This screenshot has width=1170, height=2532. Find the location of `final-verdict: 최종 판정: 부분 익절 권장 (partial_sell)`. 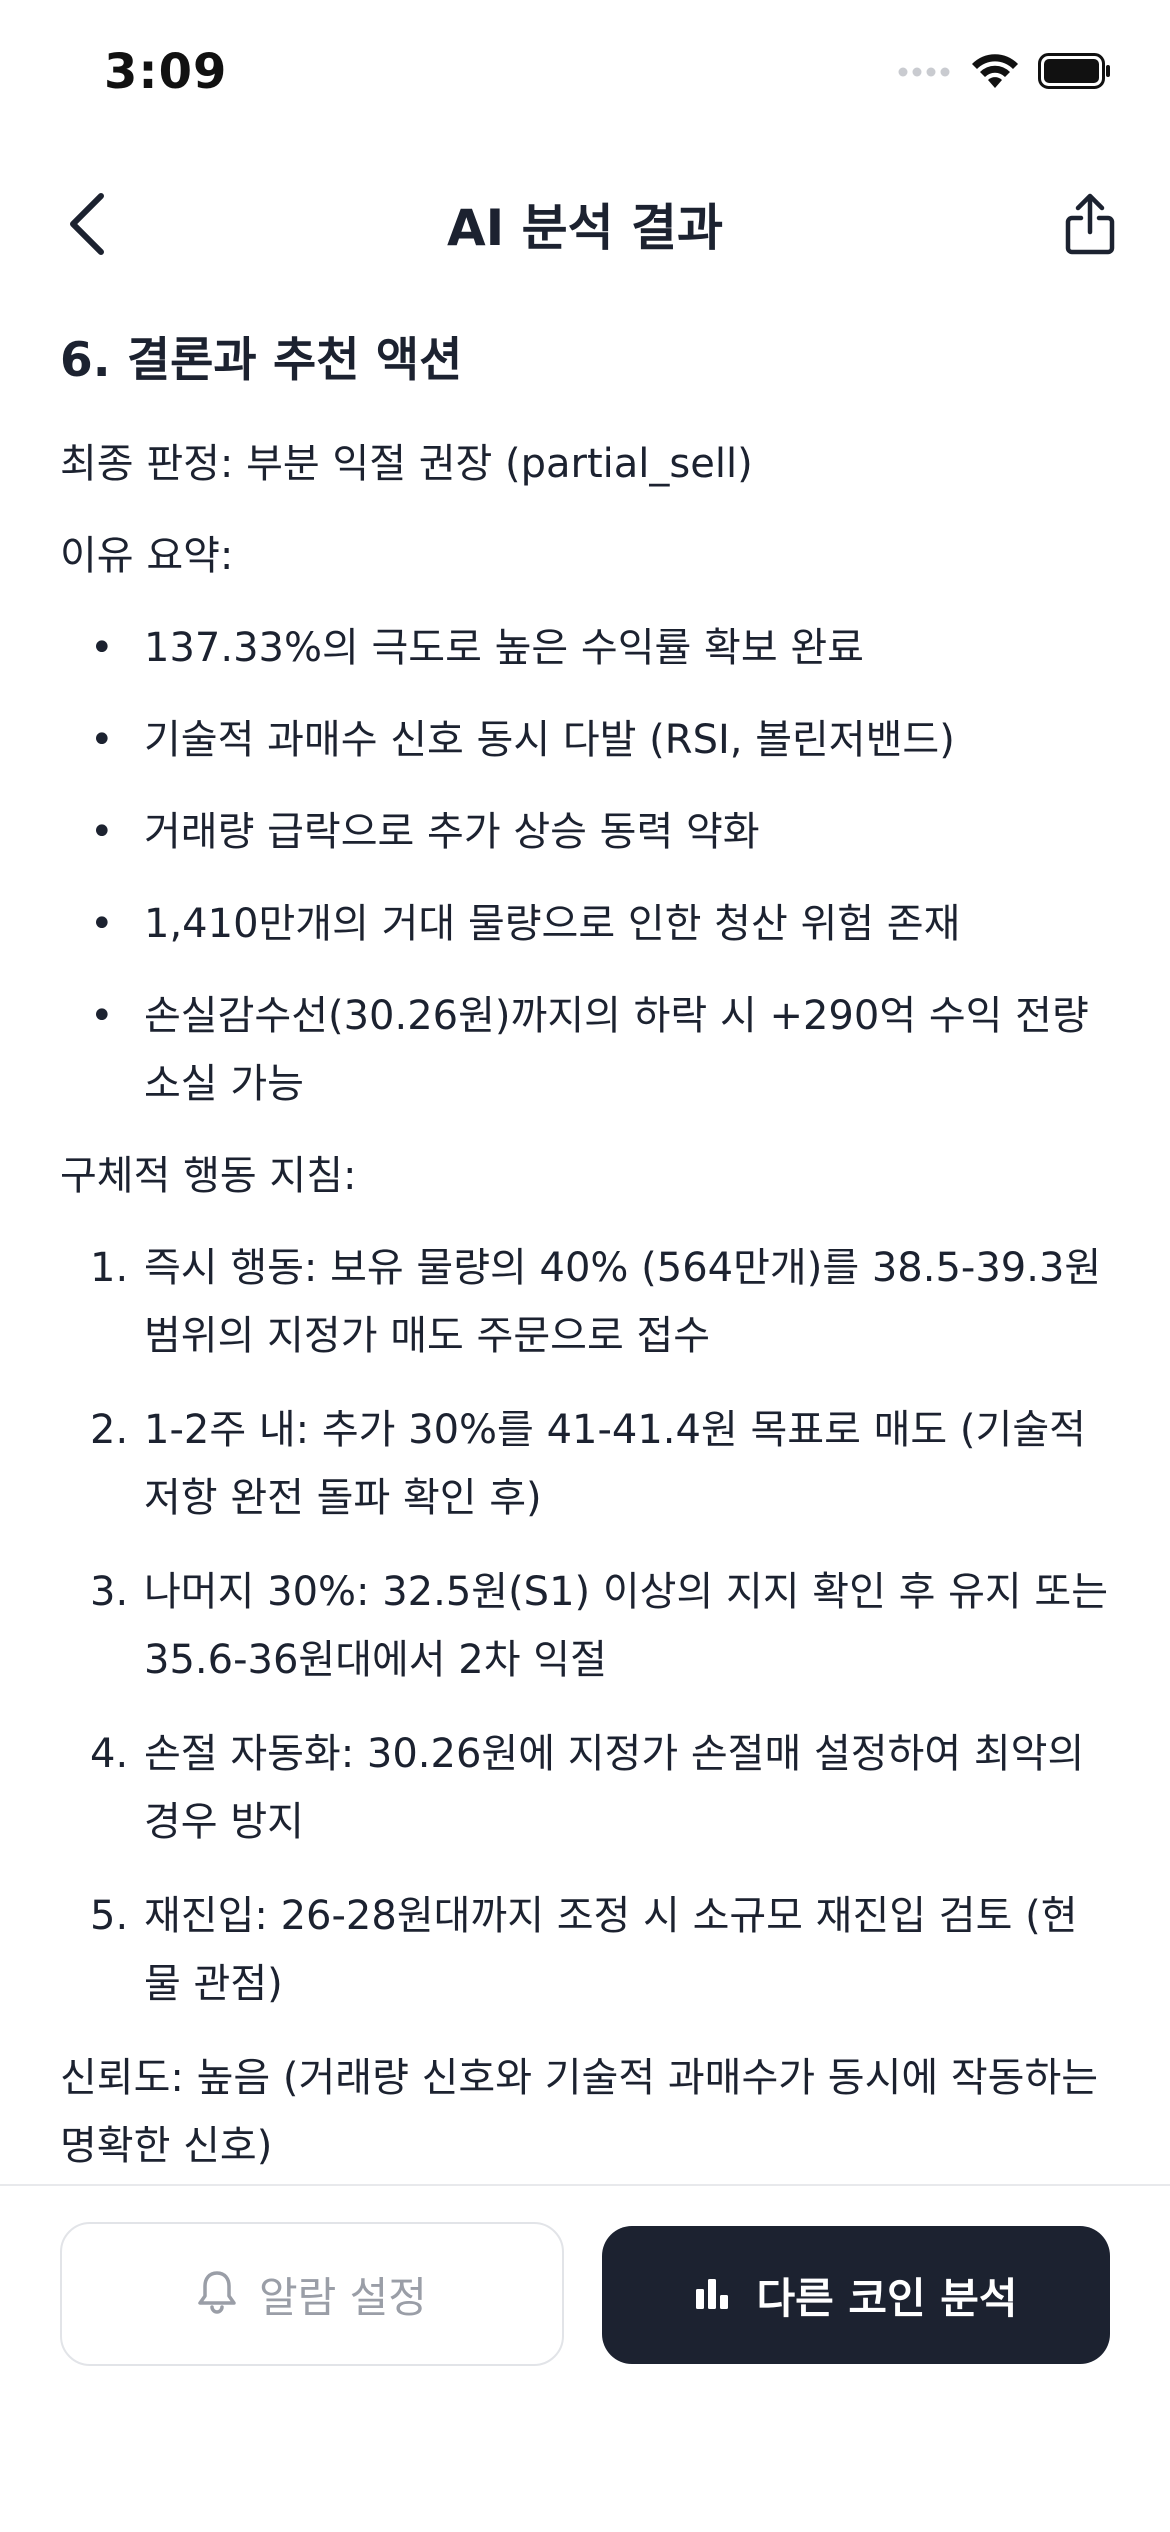

final-verdict: 최종 판정: 부분 익절 권장 (partial_sell) is located at coordinates (406, 464).